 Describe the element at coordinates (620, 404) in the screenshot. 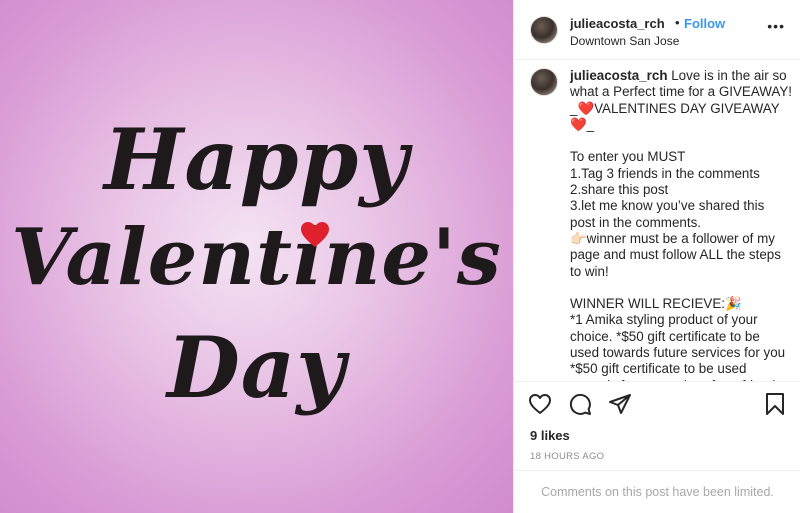

I see `paper-plane-icon` at that location.